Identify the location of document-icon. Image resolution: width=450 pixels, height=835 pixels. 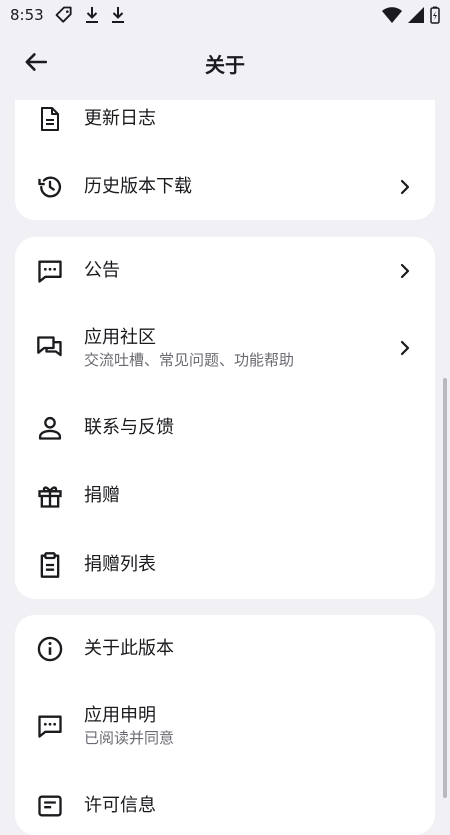
(50, 119).